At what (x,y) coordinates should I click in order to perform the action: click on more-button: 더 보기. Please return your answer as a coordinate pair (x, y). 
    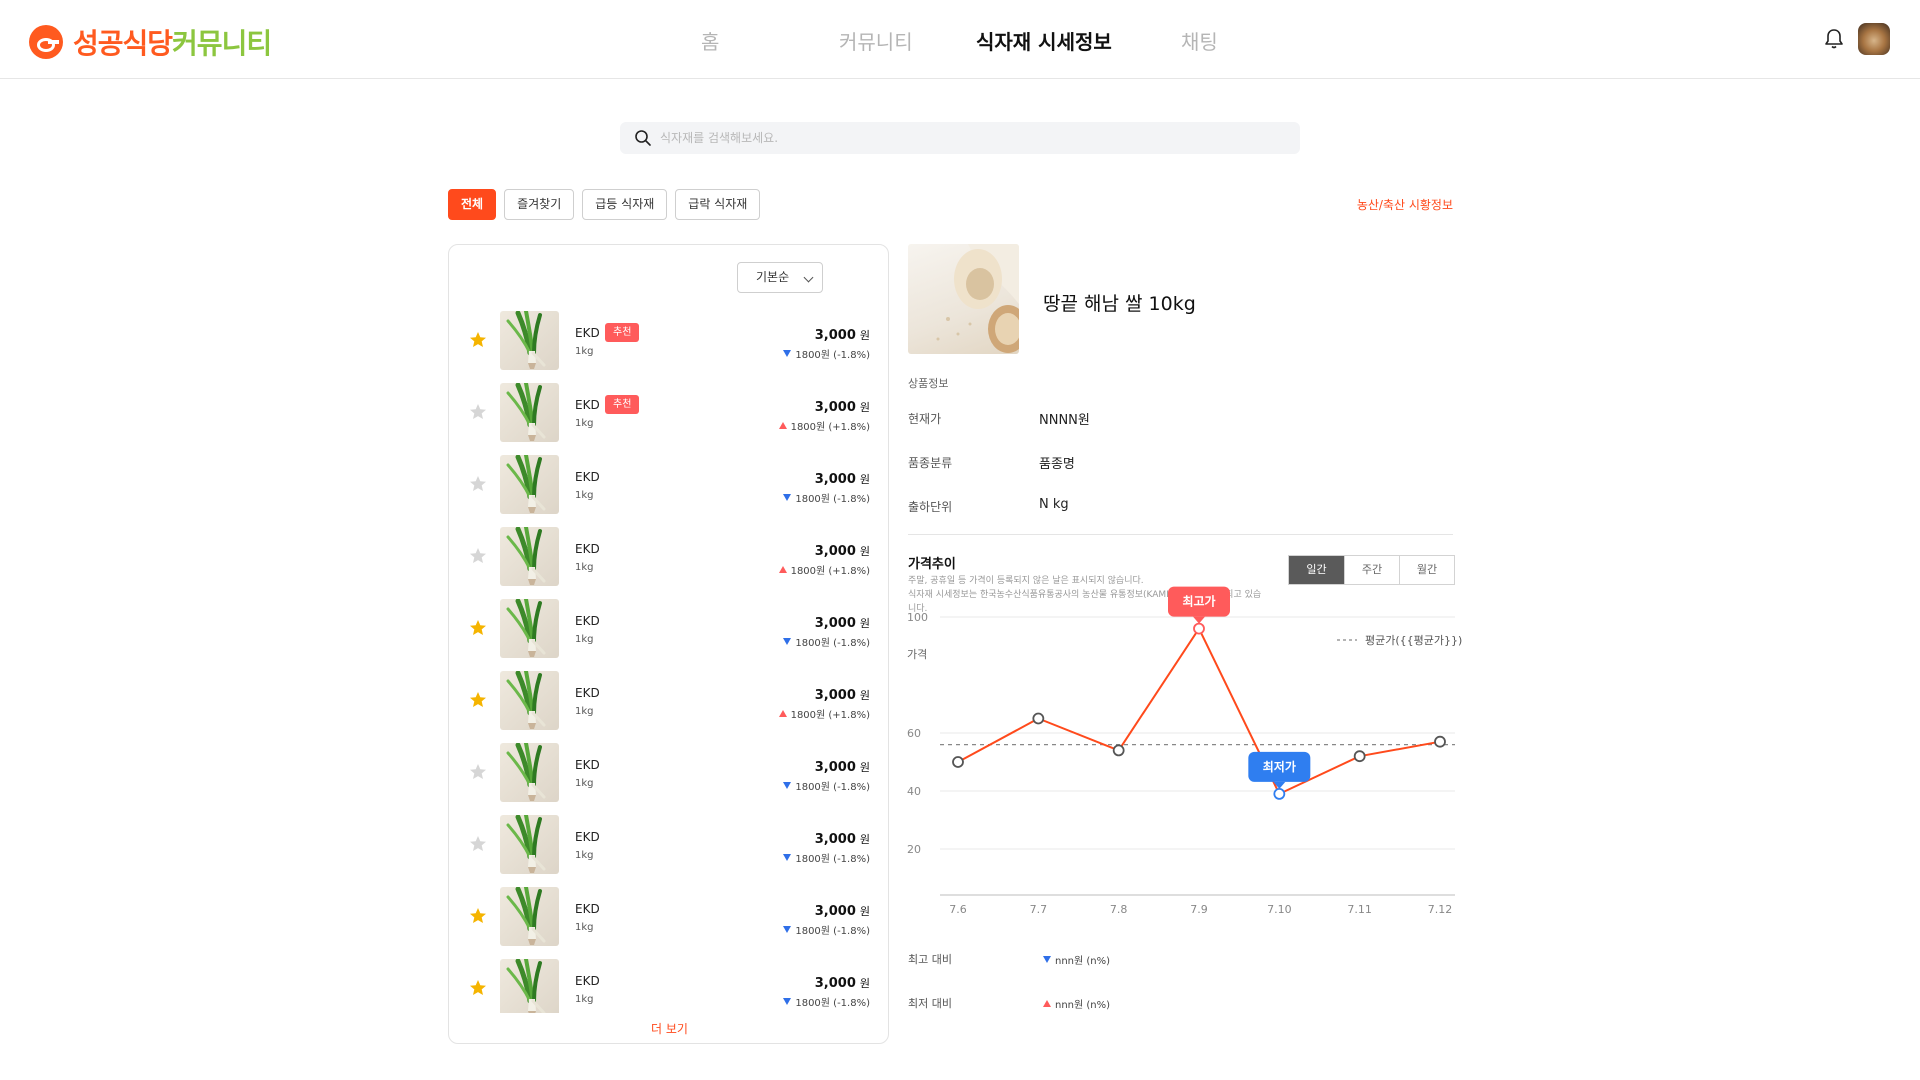
    Looking at the image, I should click on (668, 1028).